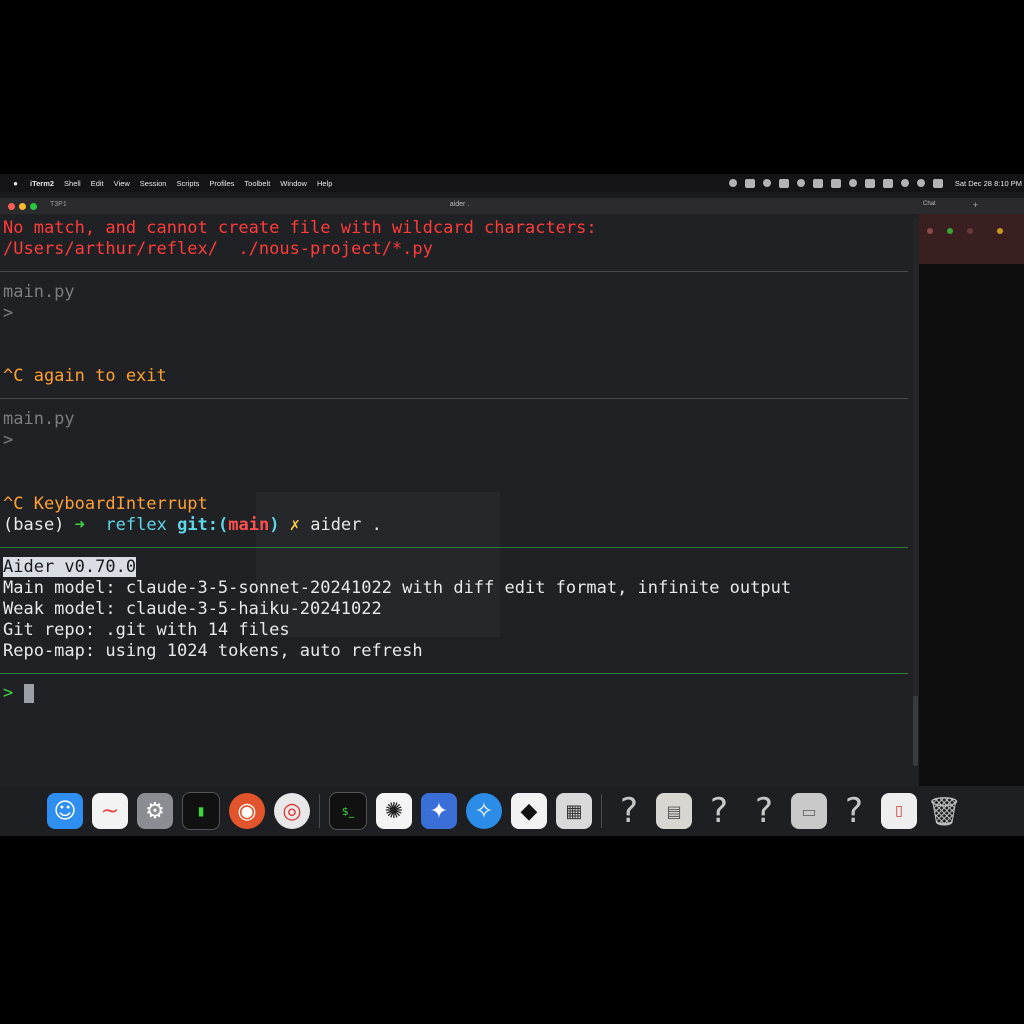  What do you see at coordinates (324, 183) in the screenshot?
I see `menu-help: Help` at bounding box center [324, 183].